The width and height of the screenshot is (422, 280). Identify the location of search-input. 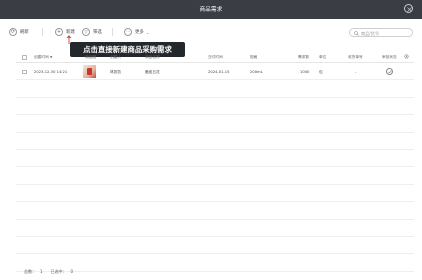
(385, 33).